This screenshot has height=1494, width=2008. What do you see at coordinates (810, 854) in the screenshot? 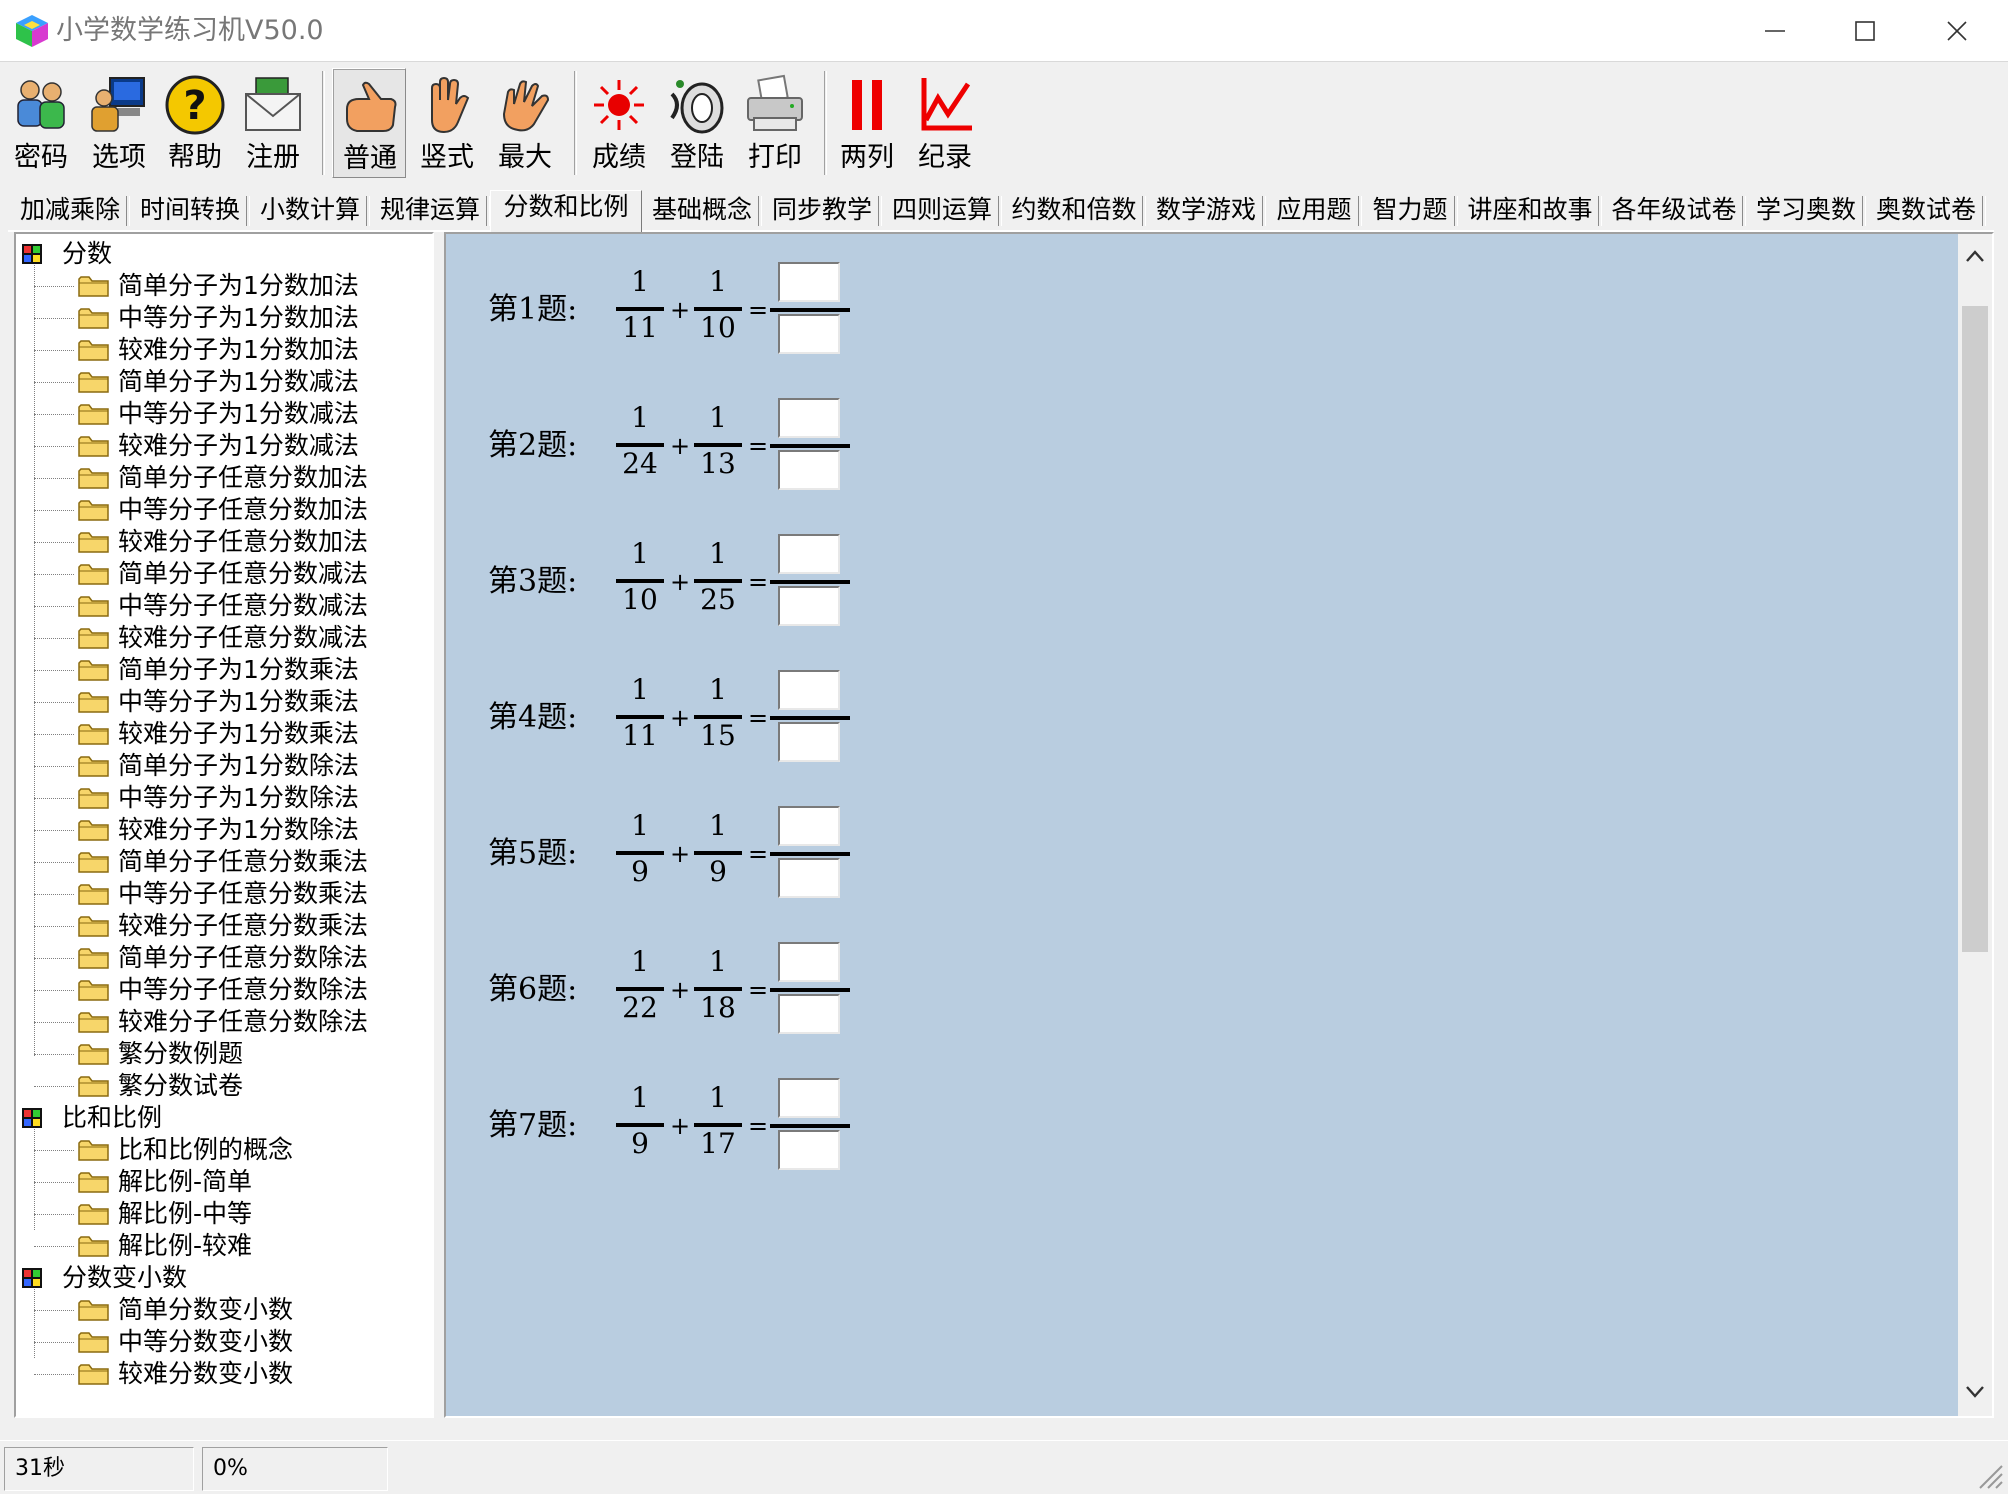
I see `answer-fraction-bar` at bounding box center [810, 854].